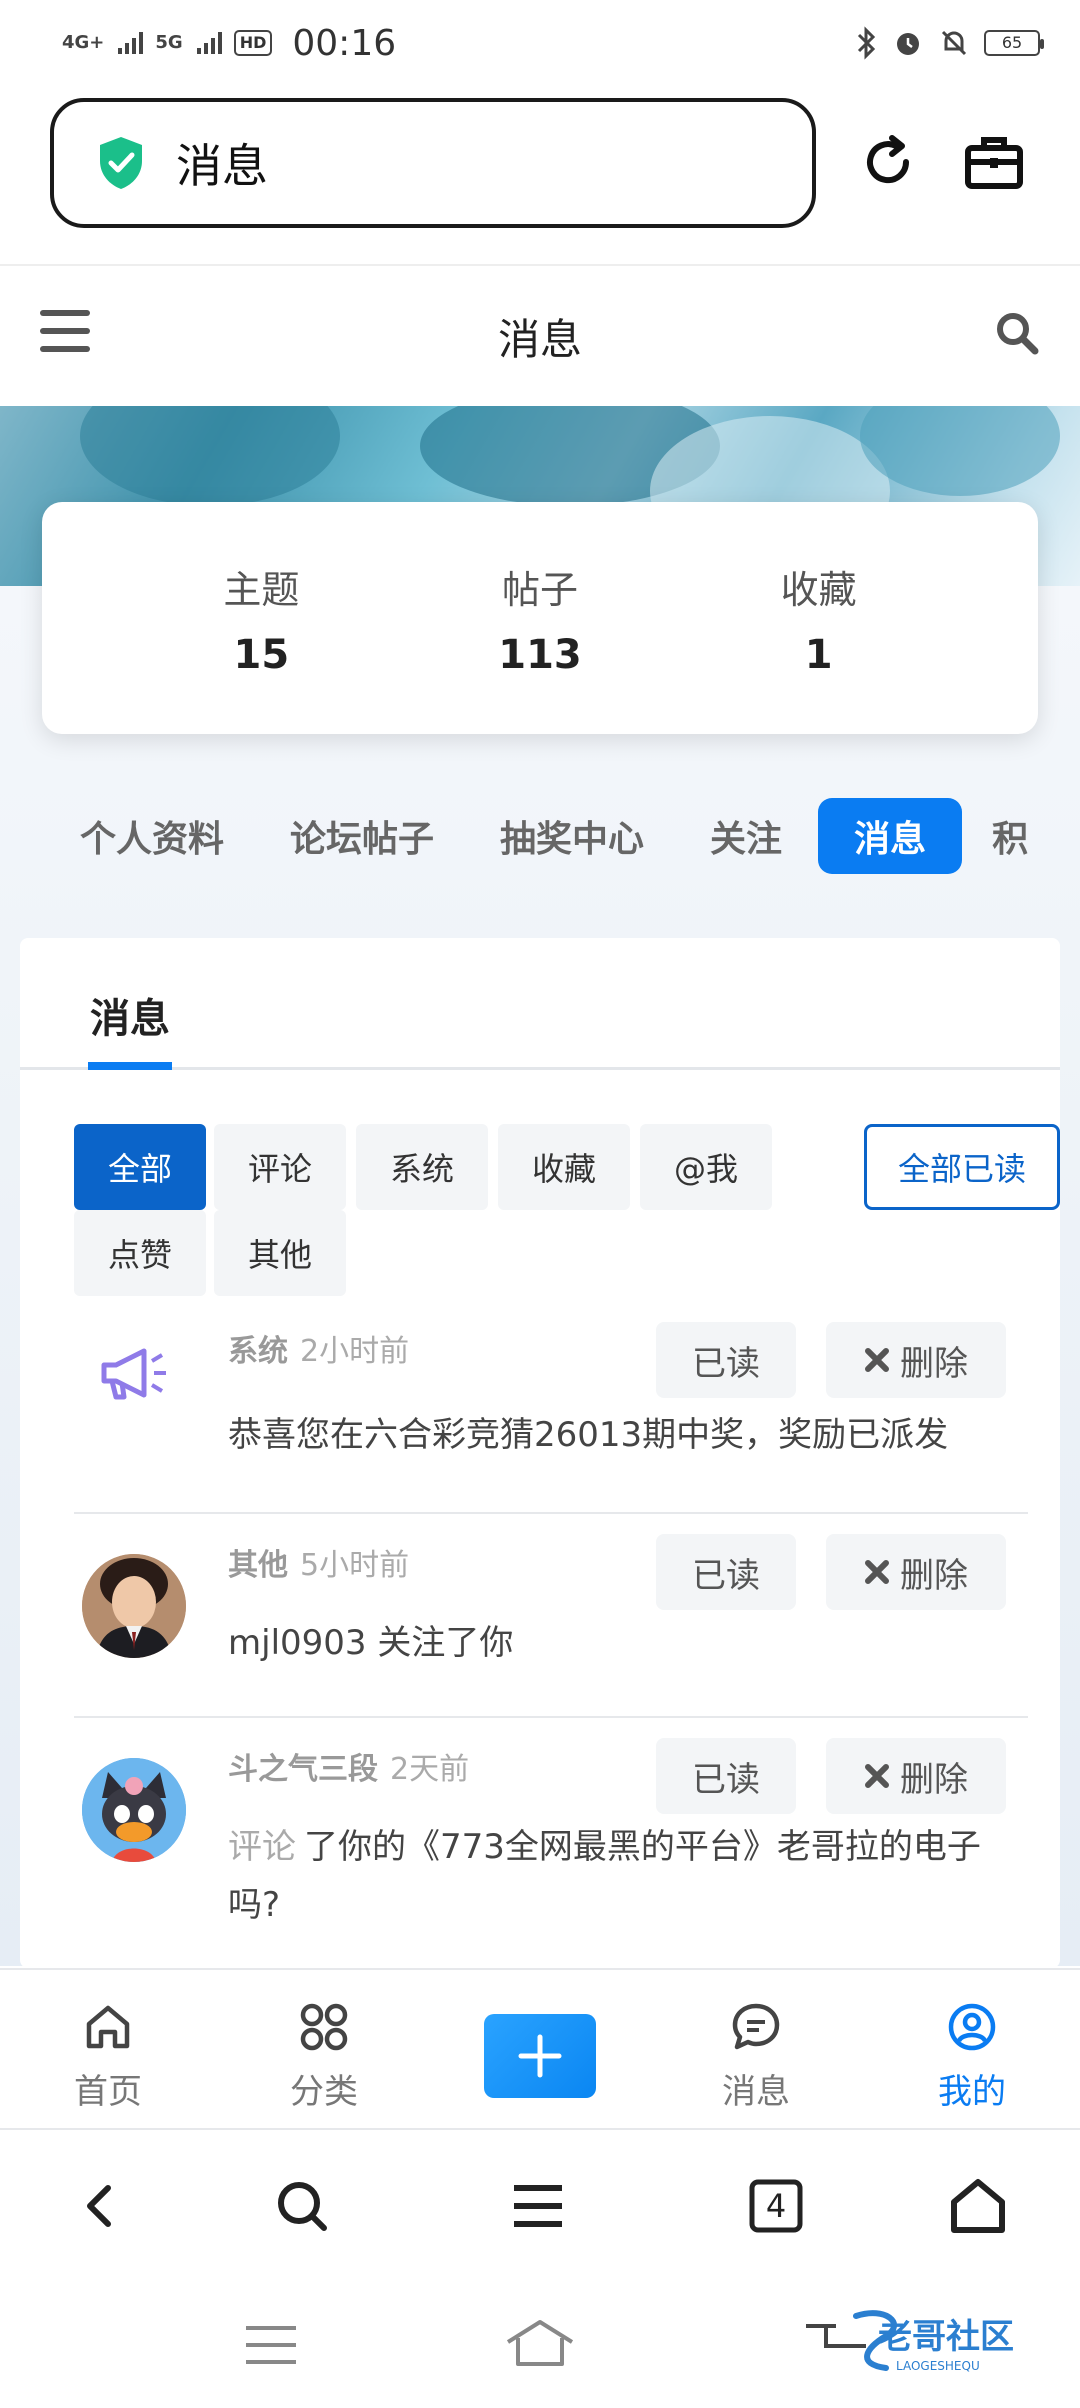  Describe the element at coordinates (108, 2027) in the screenshot. I see `home-icon` at that location.